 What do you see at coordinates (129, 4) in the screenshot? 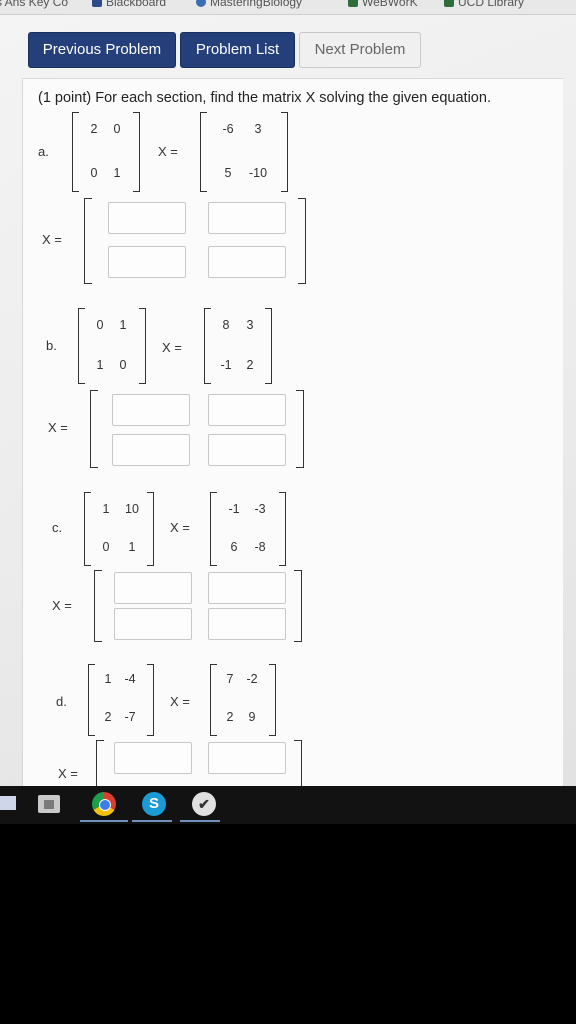
I see `bookmark-blackboard: Blackboard` at bounding box center [129, 4].